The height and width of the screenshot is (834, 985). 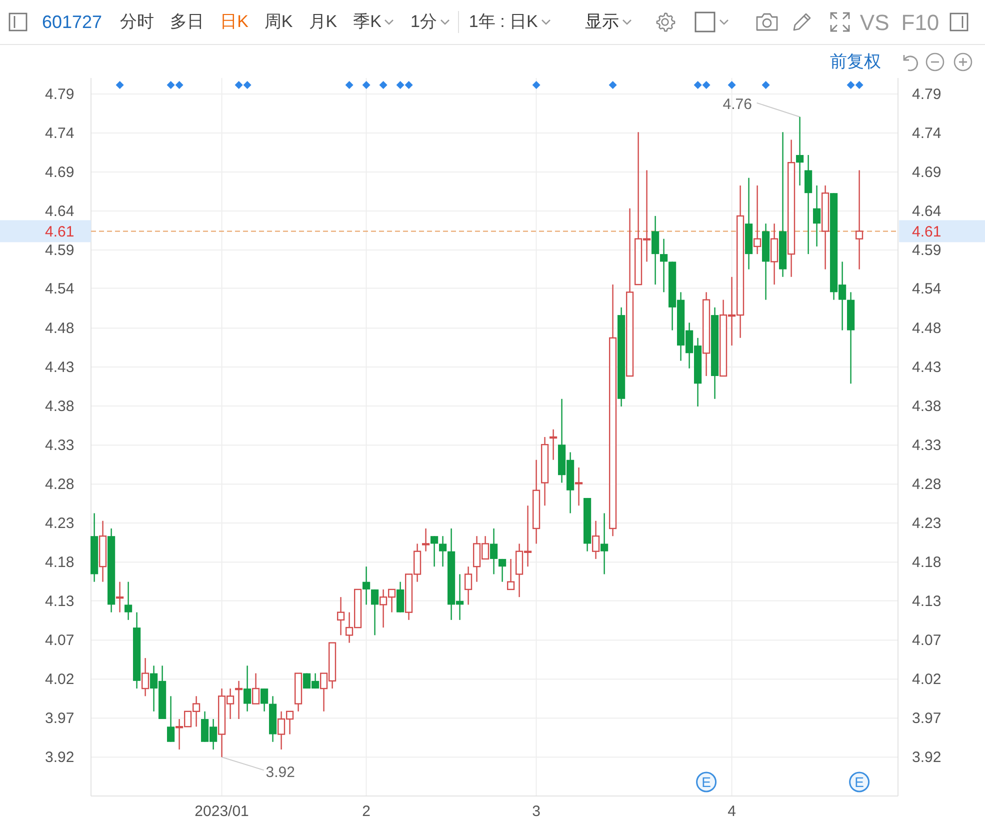 What do you see at coordinates (536, 811) in the screenshot?
I see `axis-label: 3` at bounding box center [536, 811].